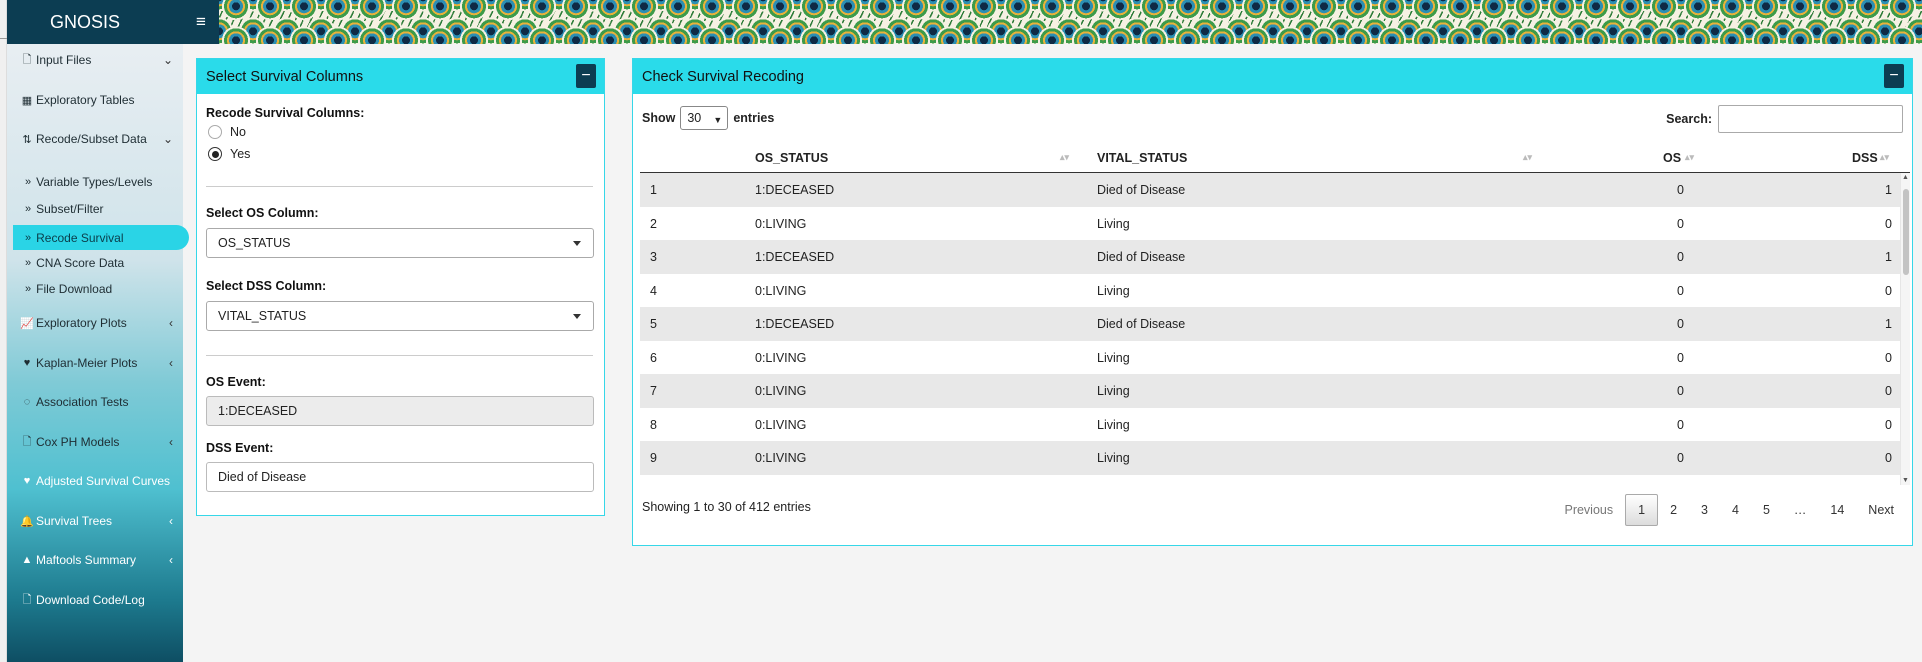 This screenshot has width=1922, height=662. I want to click on pagination-page: 3, so click(1704, 510).